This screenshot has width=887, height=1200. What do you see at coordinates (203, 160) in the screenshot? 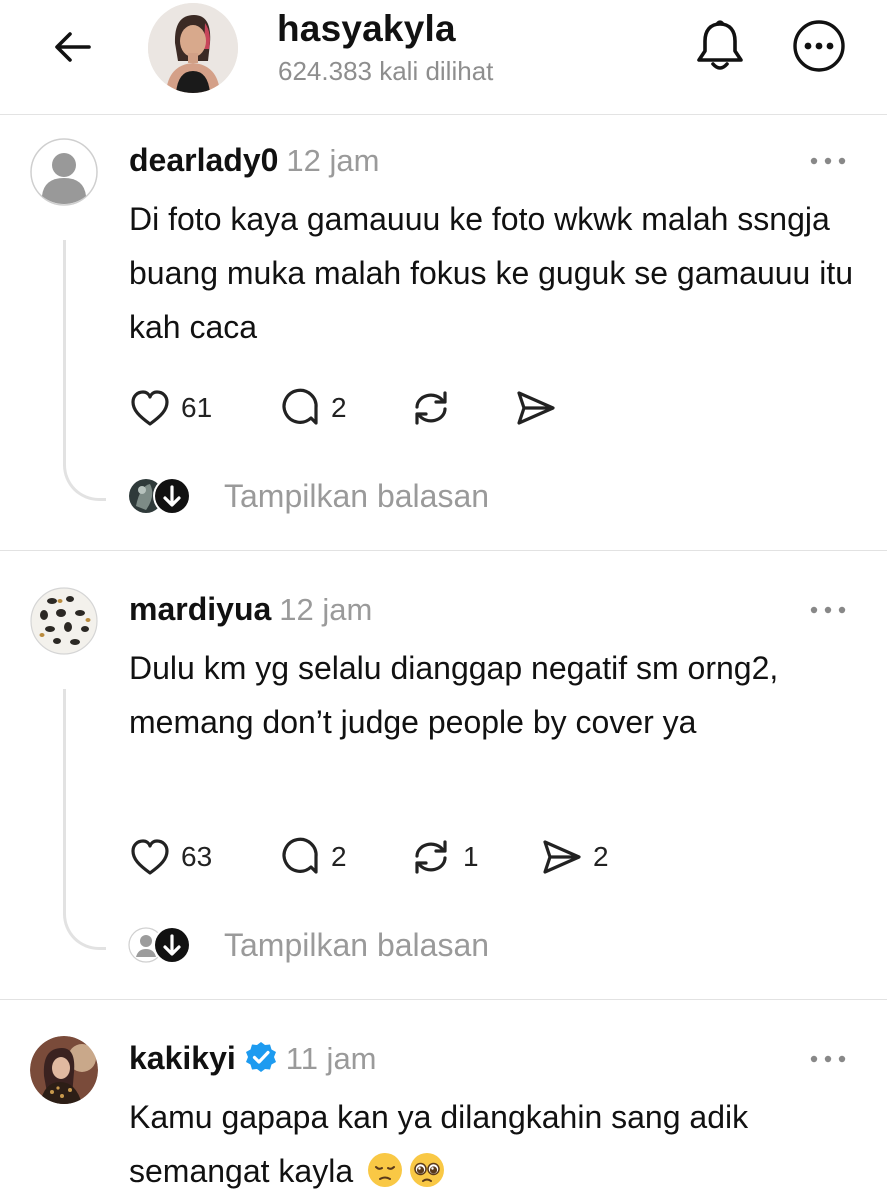
I see `username-text: dearlady0` at bounding box center [203, 160].